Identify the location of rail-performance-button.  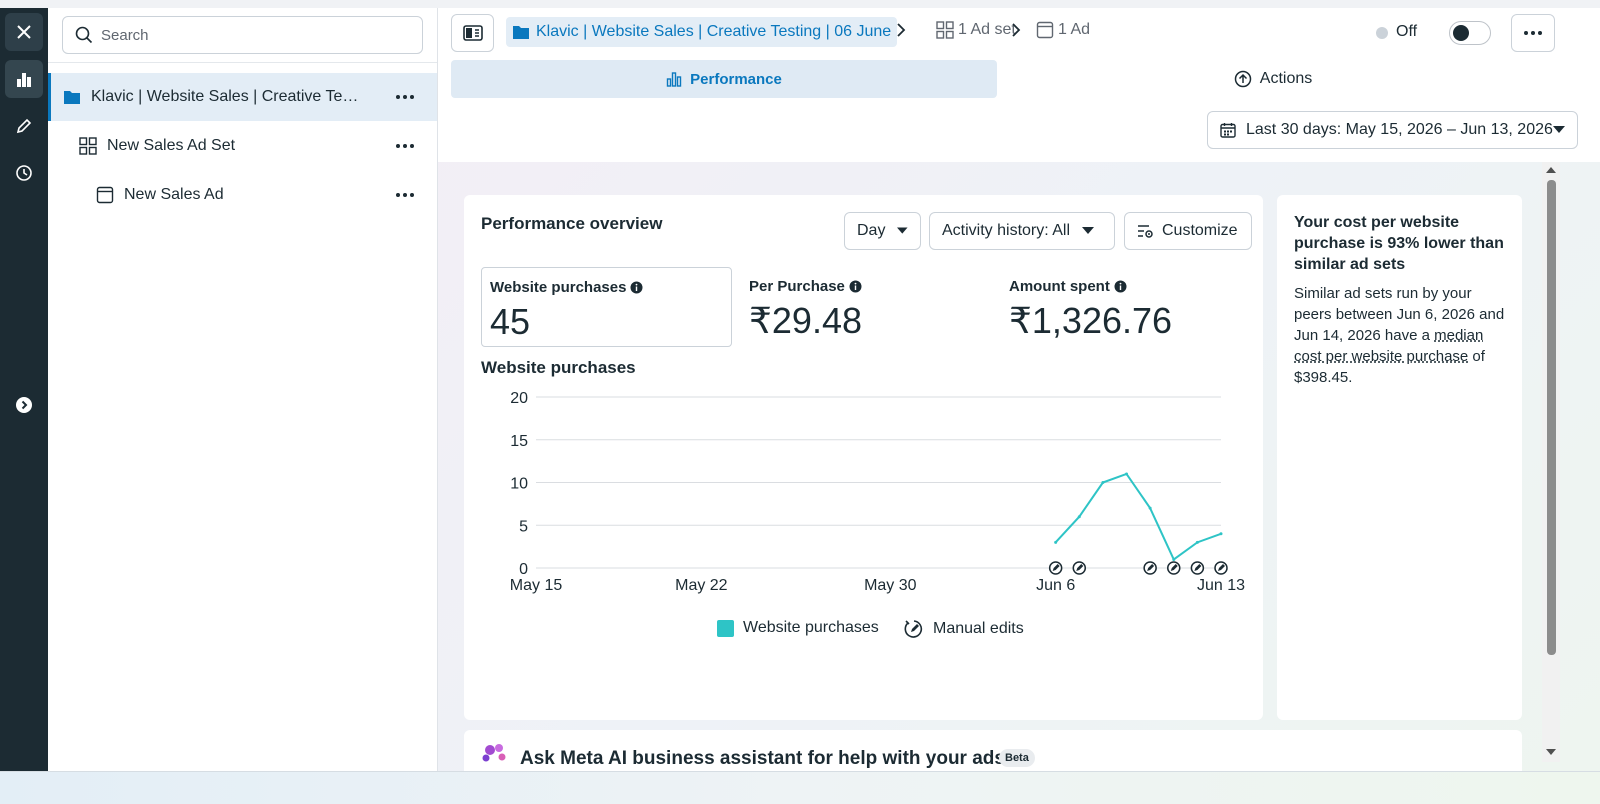
(24, 79).